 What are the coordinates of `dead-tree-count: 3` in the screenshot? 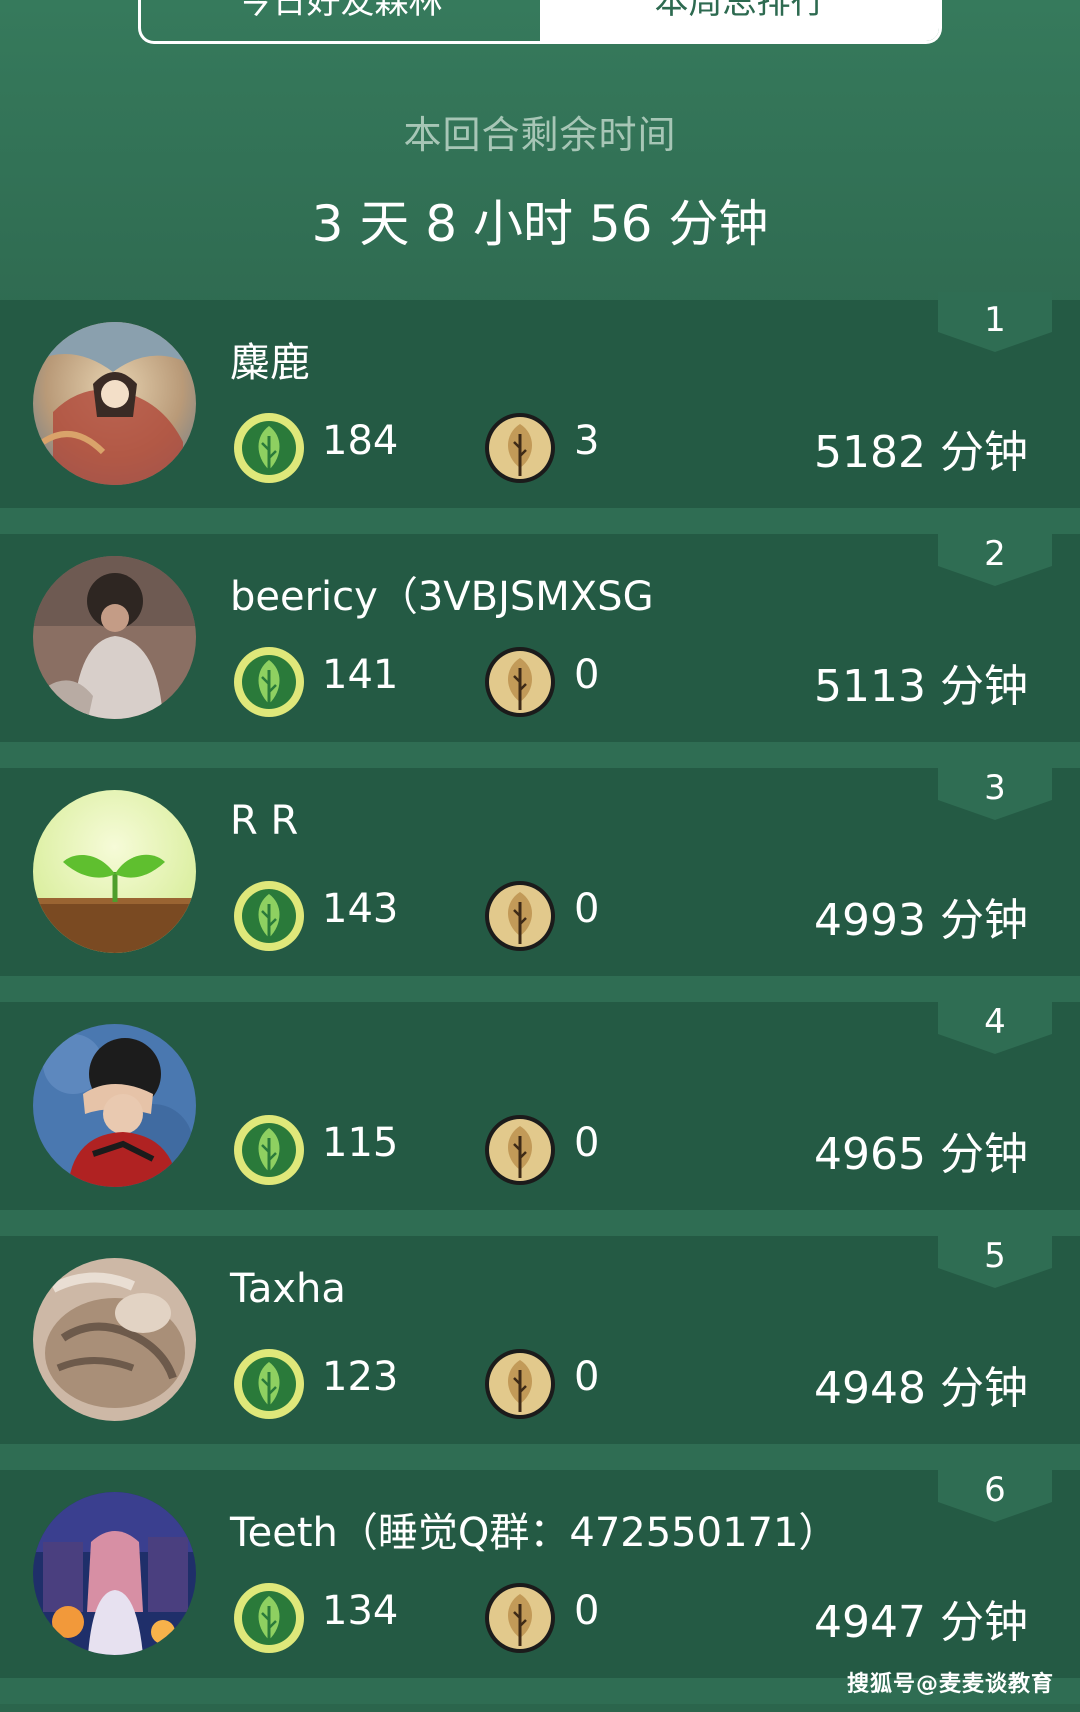 It's located at (587, 441).